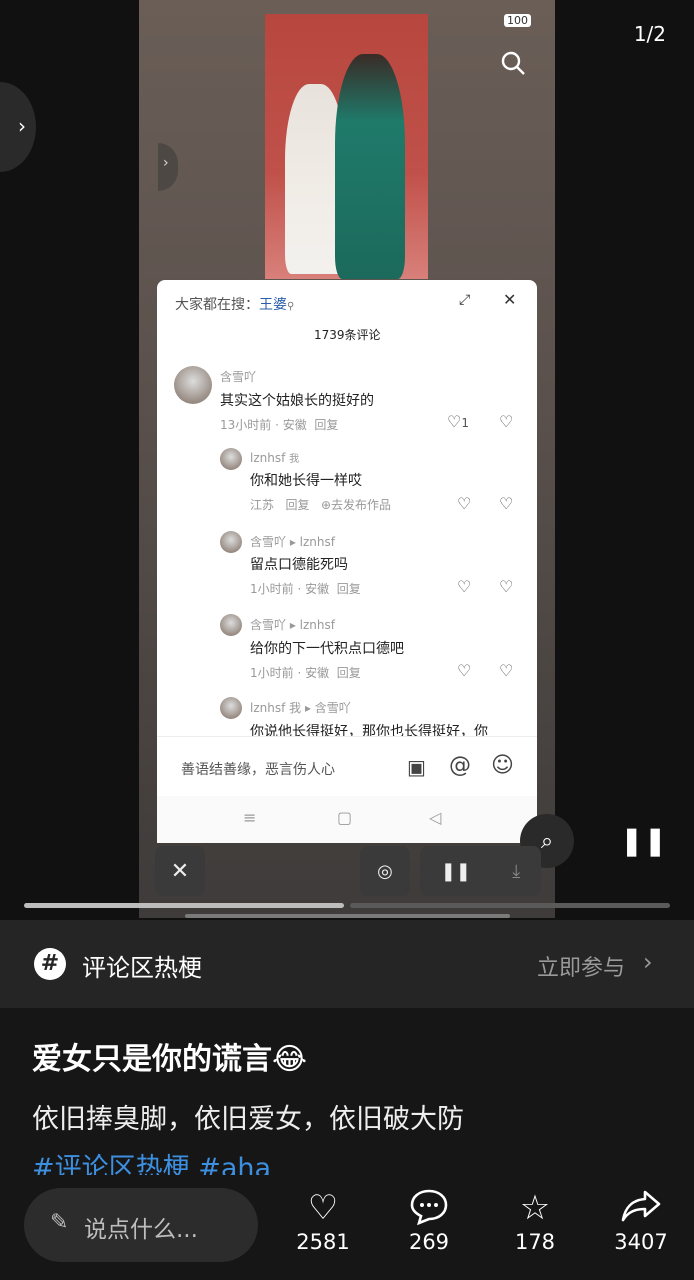 The width and height of the screenshot is (694, 1280). I want to click on heart-icon: ♡, so click(323, 1208).